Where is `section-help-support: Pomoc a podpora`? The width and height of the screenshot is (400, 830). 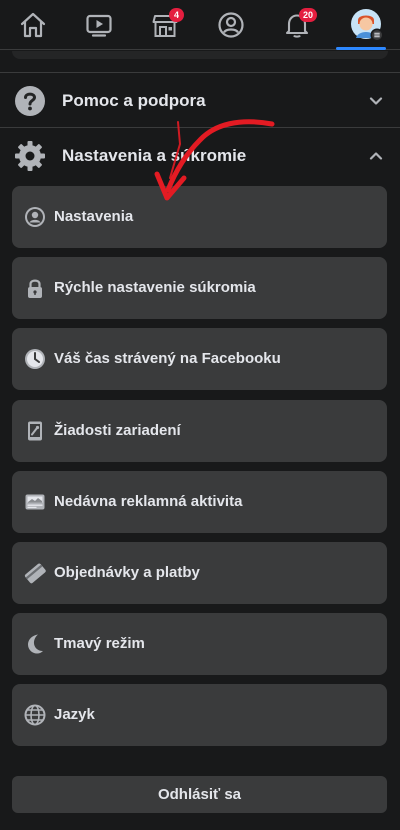 section-help-support: Pomoc a podpora is located at coordinates (200, 100).